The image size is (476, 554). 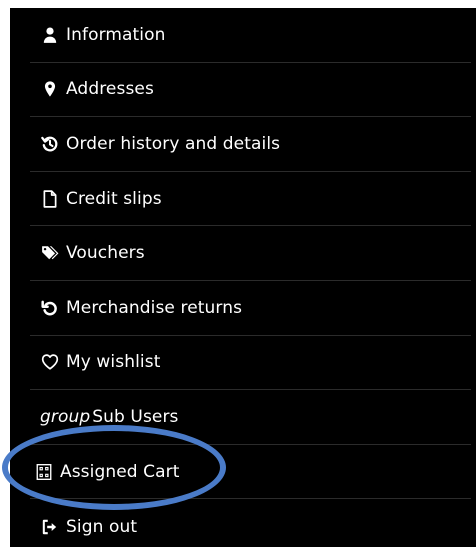 I want to click on sign-out-icon, so click(x=50, y=527).